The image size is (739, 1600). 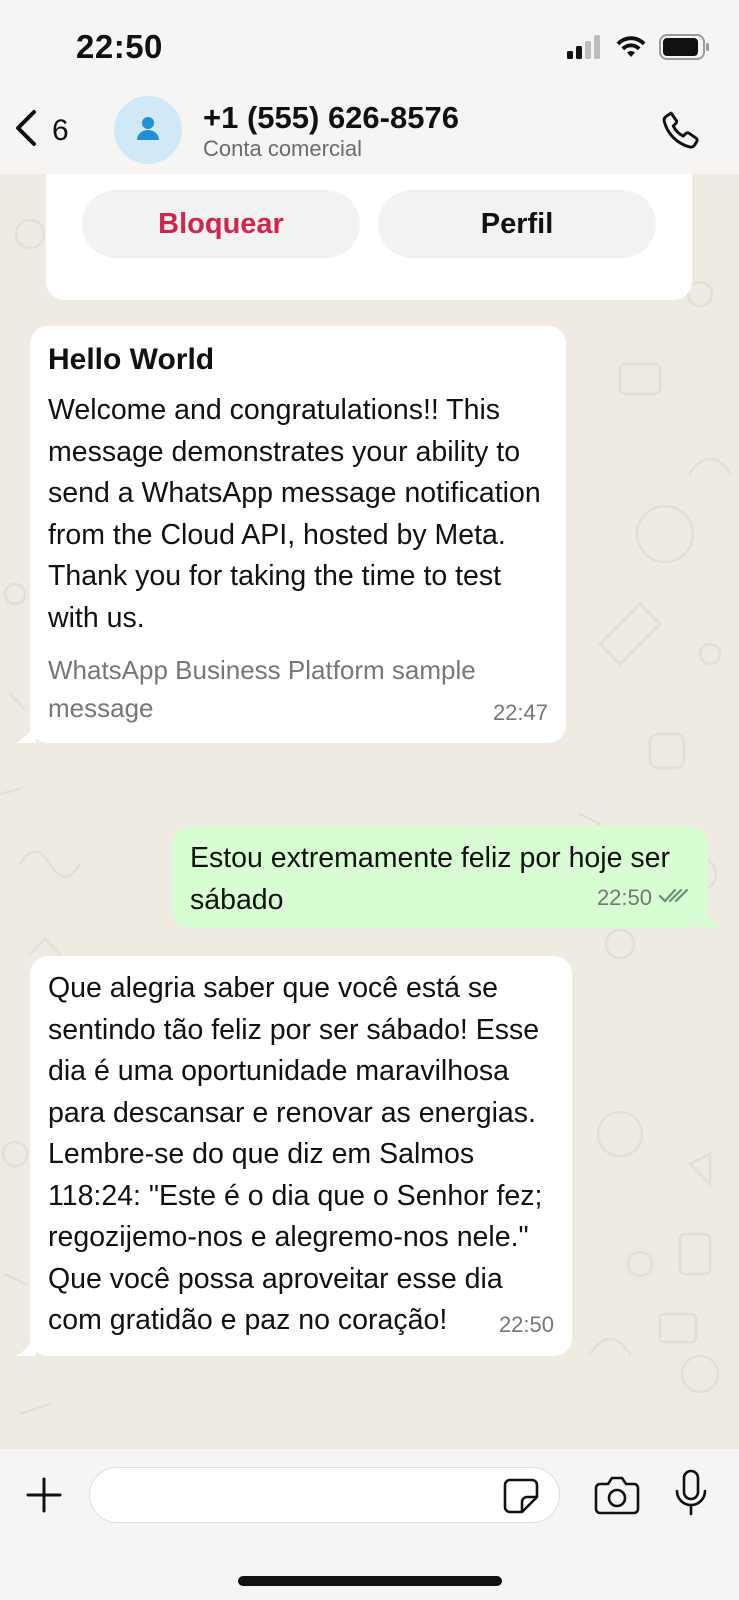 I want to click on back-button: 6, so click(x=40, y=130).